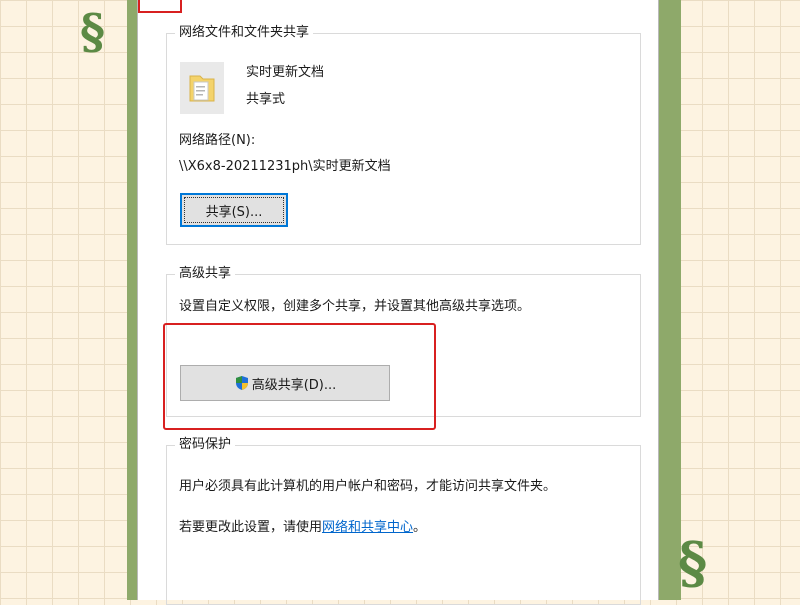 Image resolution: width=800 pixels, height=605 pixels. Describe the element at coordinates (285, 166) in the screenshot. I see `network-path-value: \\X6x8-20211231ph\实时更新文档` at that location.